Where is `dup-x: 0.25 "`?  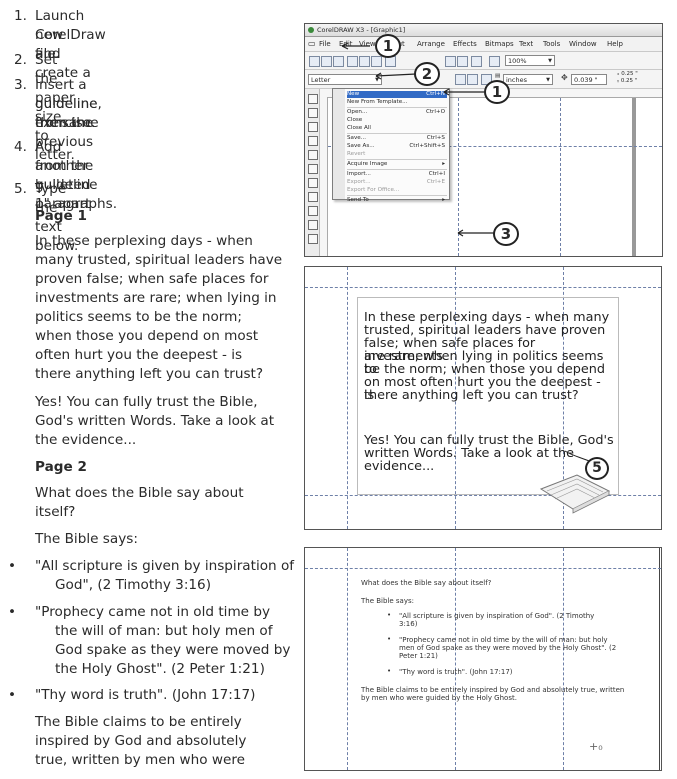 dup-x: 0.25 " is located at coordinates (629, 74).